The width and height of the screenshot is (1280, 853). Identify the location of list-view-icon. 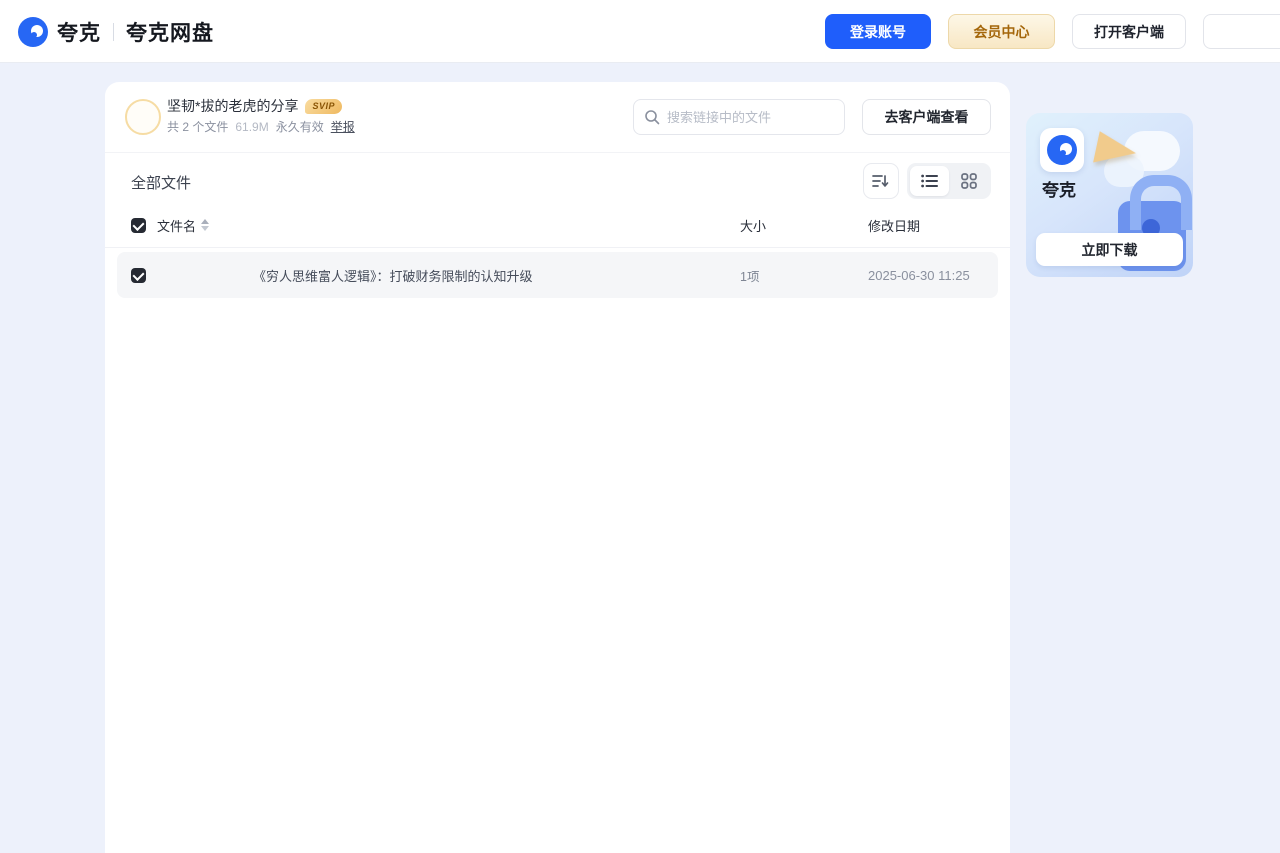
(929, 181).